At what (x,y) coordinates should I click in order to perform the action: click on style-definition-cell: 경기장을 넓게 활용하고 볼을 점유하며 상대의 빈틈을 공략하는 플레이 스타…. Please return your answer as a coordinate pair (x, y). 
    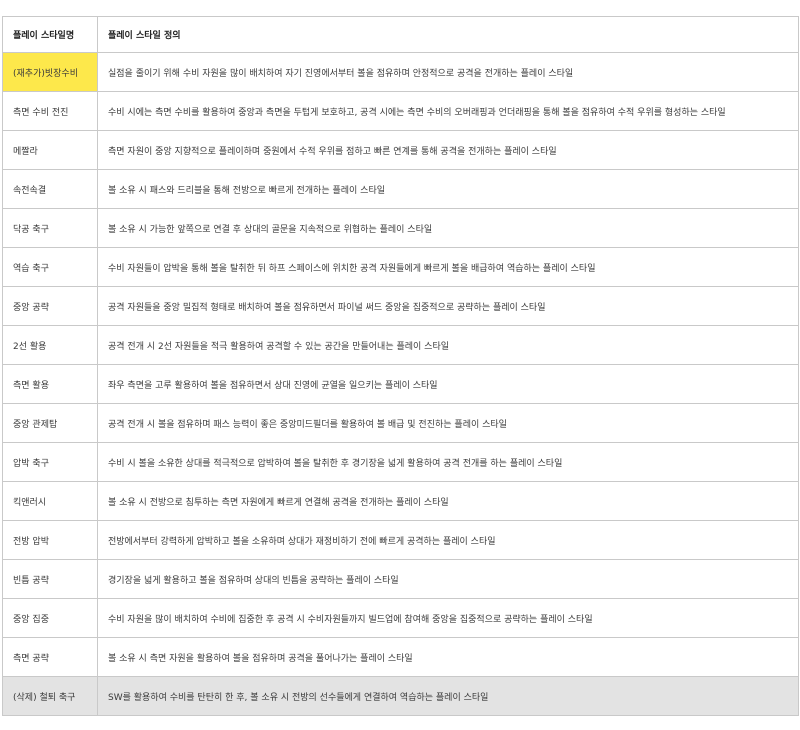
    Looking at the image, I should click on (448, 579).